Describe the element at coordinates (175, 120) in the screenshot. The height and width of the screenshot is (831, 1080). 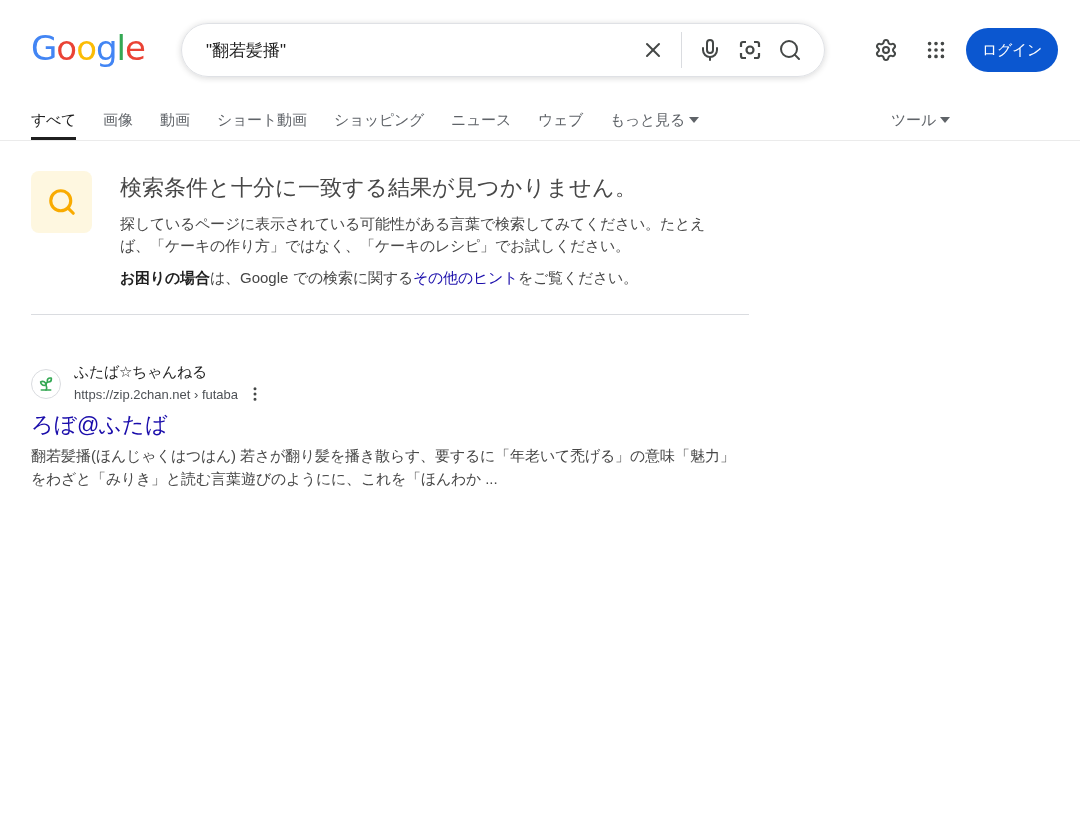
I see `tab: 動画` at that location.